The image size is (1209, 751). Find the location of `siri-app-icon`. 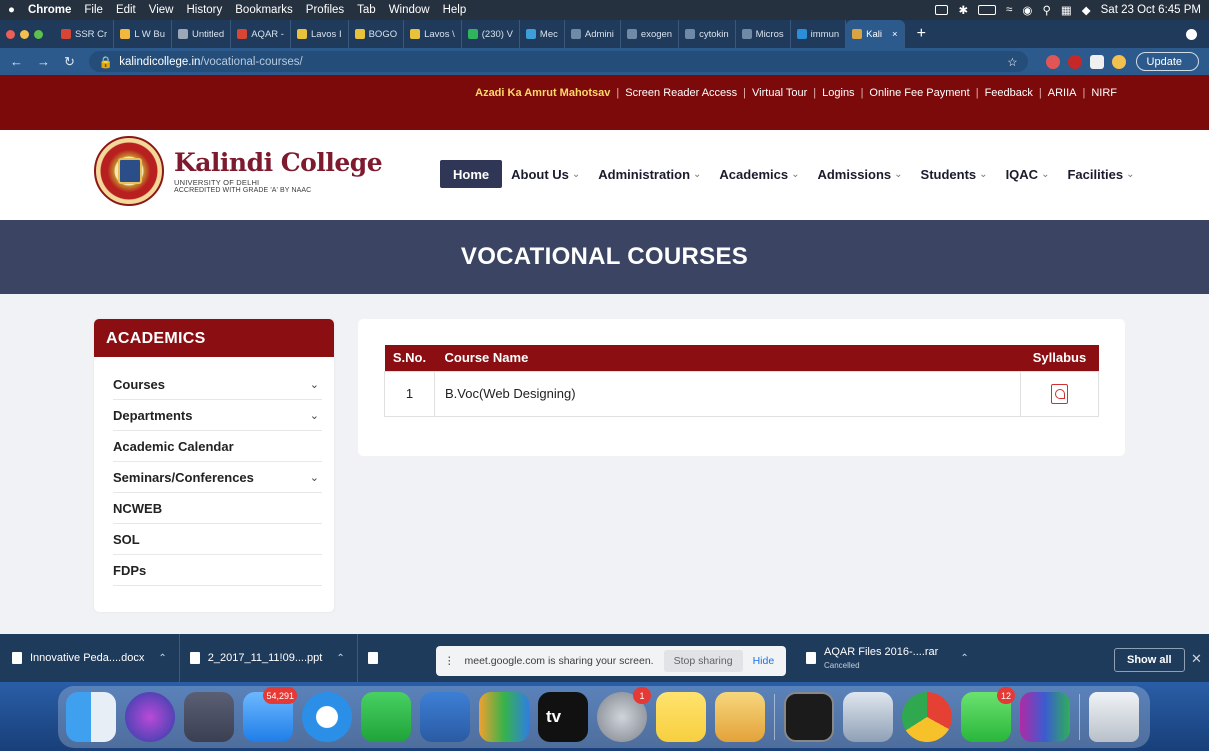

siri-app-icon is located at coordinates (150, 717).